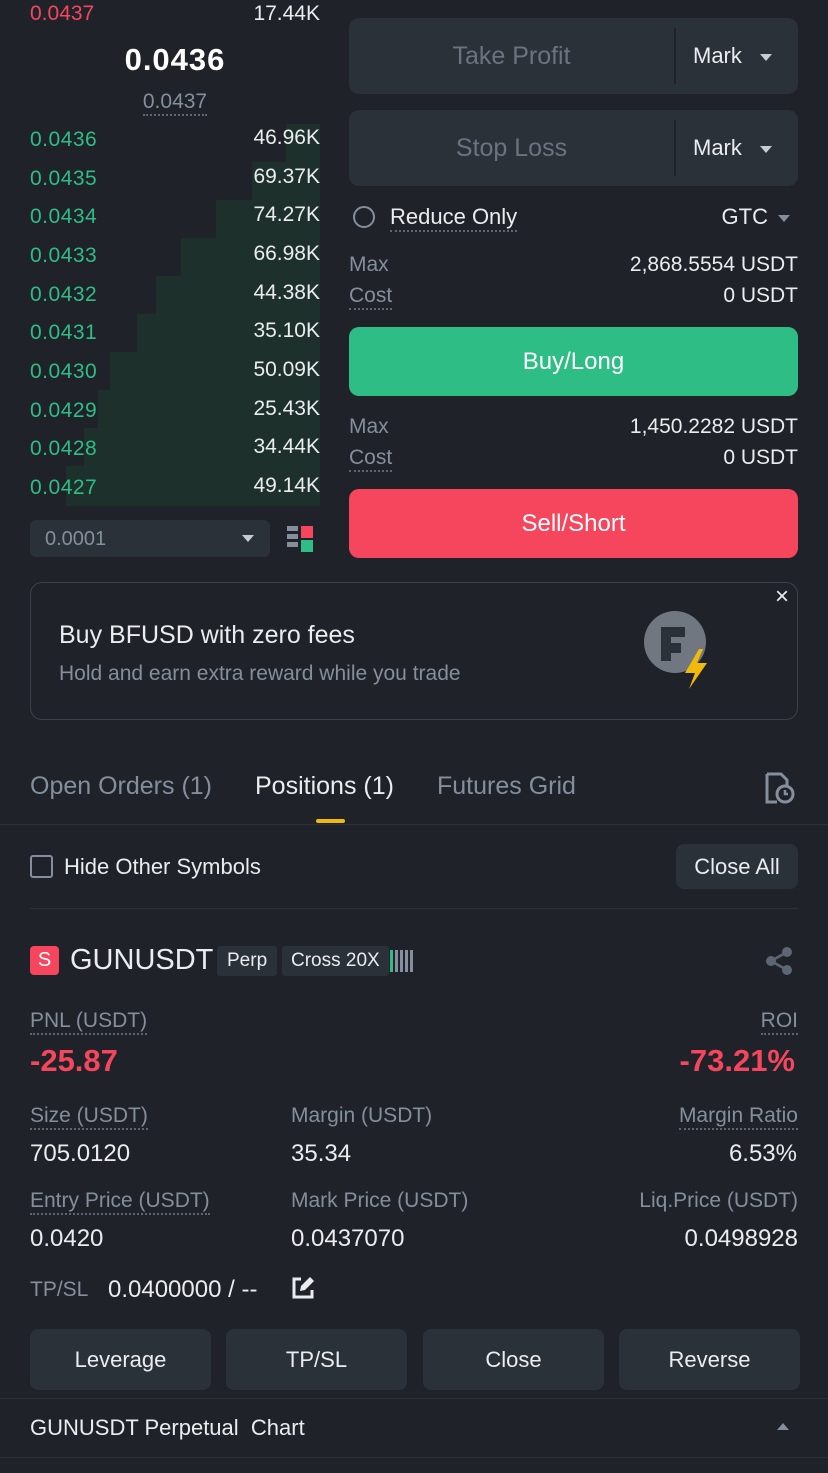 The width and height of the screenshot is (828, 1473). What do you see at coordinates (506, 786) in the screenshot?
I see `tab-futures-grid: Futures Grid` at bounding box center [506, 786].